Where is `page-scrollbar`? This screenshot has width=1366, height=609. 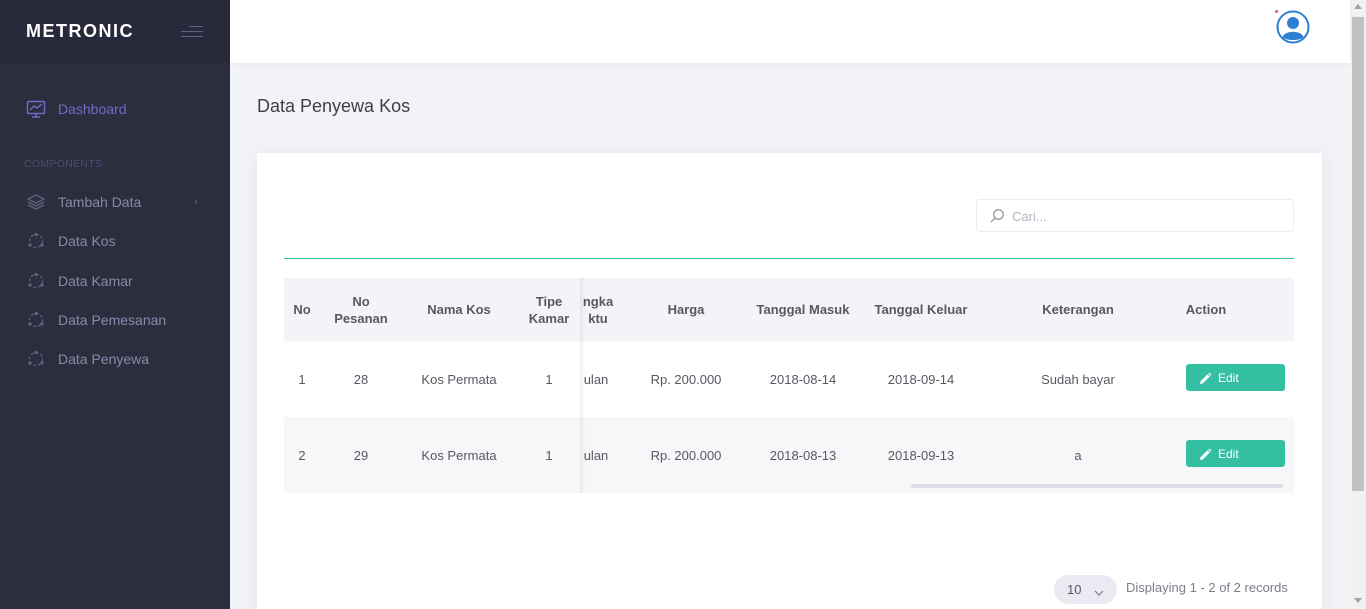
page-scrollbar is located at coordinates (1358, 304).